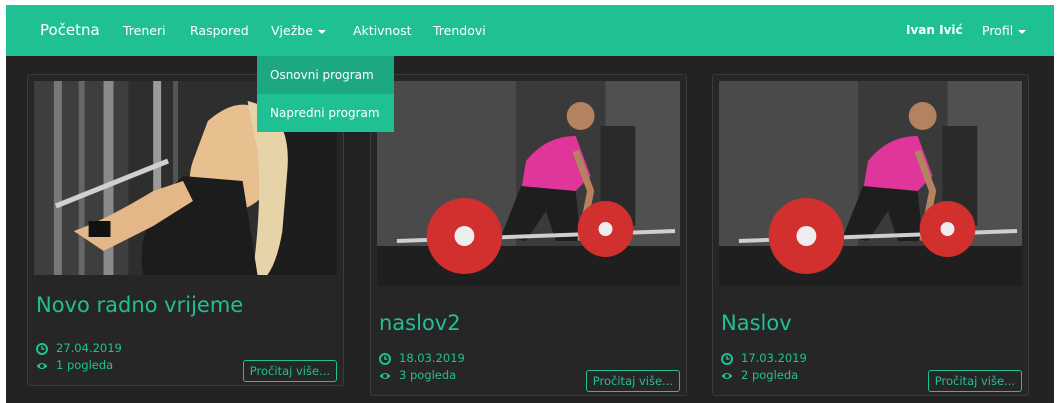 This screenshot has width=1060, height=403. I want to click on nav-profile-menu: Profil, so click(1004, 30).